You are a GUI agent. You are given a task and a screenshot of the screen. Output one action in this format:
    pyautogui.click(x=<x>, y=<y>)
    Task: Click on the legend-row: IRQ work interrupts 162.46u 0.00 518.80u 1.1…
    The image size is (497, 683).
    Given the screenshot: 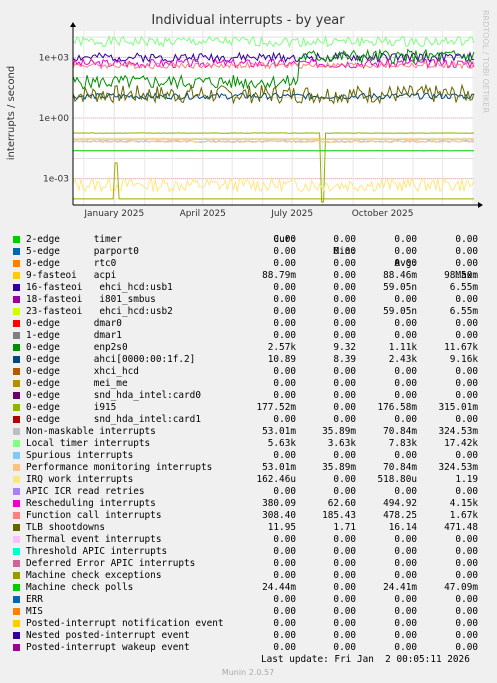 What is the action you would take?
    pyautogui.click(x=250, y=480)
    